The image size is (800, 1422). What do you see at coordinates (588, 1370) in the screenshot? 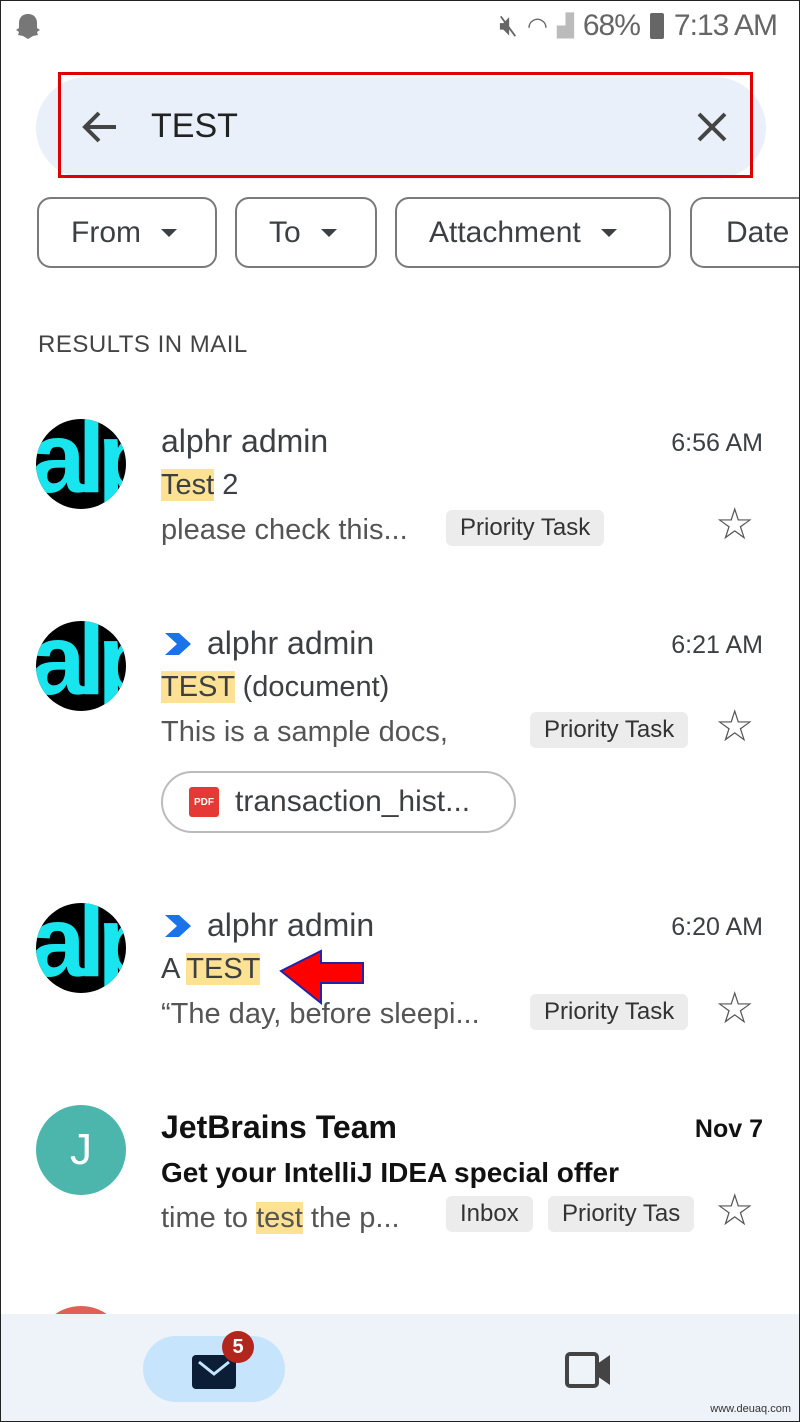
I see `video-meet-icon` at bounding box center [588, 1370].